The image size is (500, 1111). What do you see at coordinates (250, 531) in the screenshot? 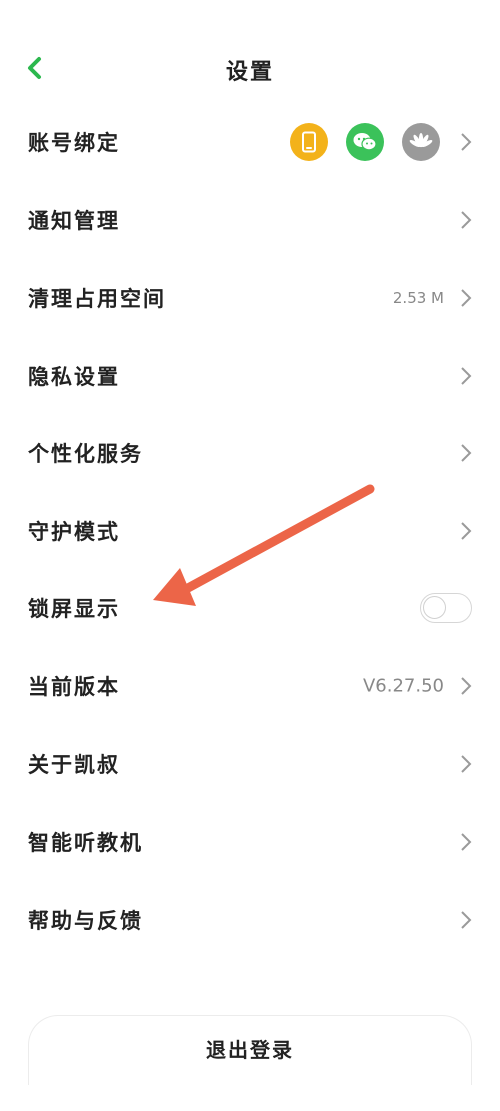
I see `settings-item-guardian-mode: 守护模式` at bounding box center [250, 531].